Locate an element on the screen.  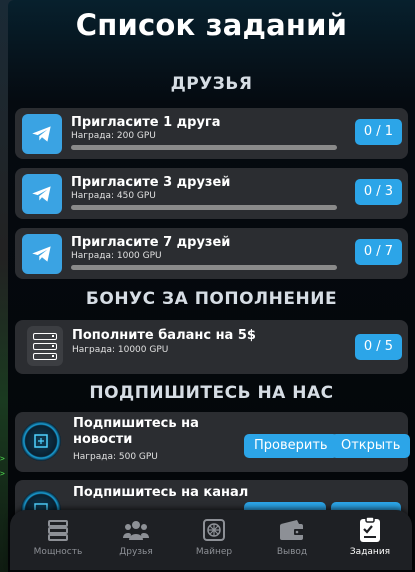
nav-item-withdraw: Вывод is located at coordinates (292, 536).